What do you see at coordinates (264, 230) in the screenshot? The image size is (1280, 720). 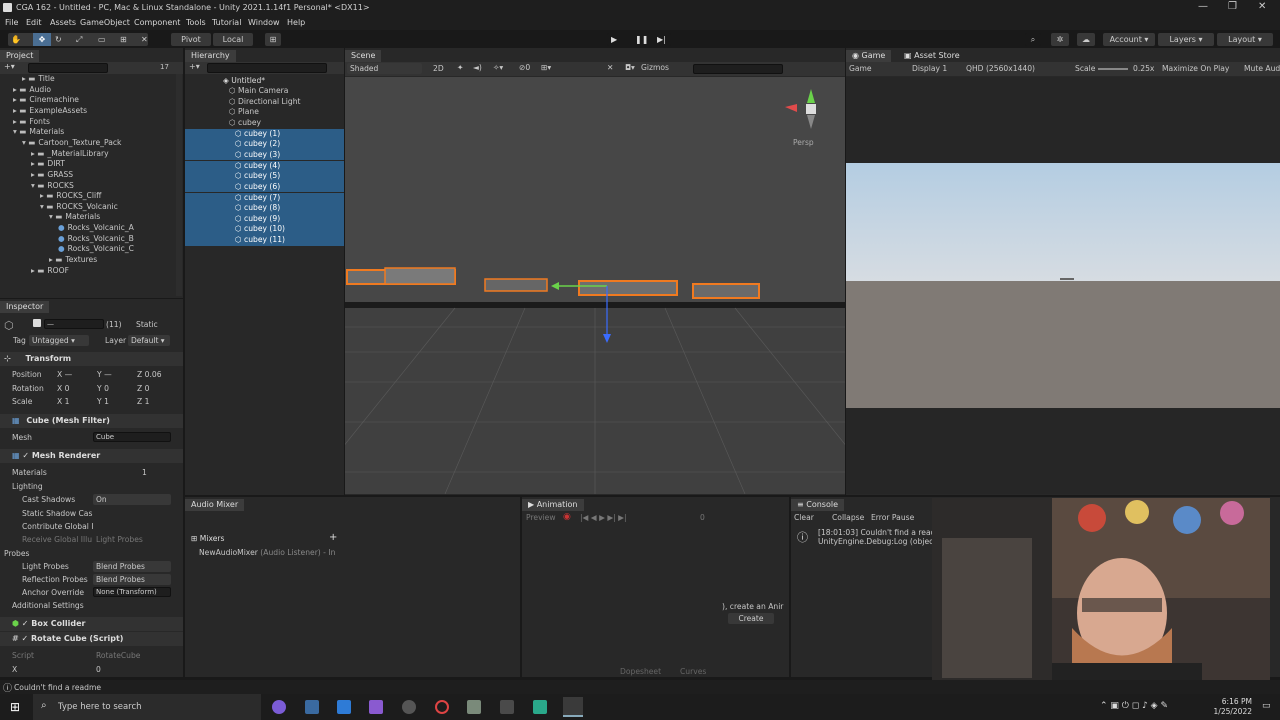 I see `hierarchy-child-item: ⬡ cubey (10)` at bounding box center [264, 230].